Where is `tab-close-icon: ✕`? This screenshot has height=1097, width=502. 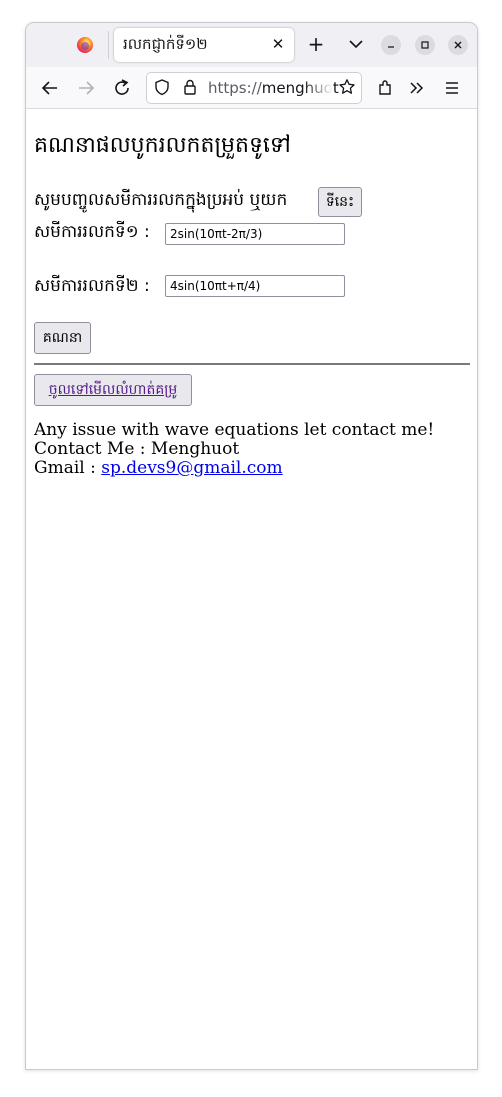 tab-close-icon: ✕ is located at coordinates (278, 44).